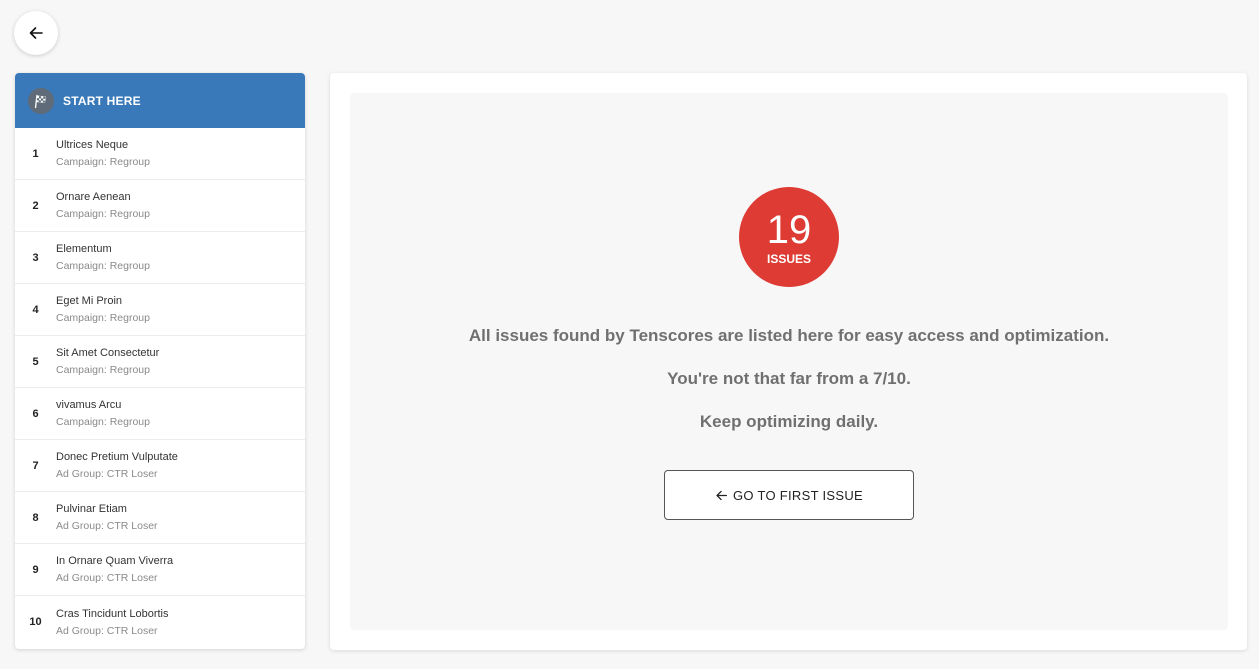 Image resolution: width=1259 pixels, height=669 pixels. Describe the element at coordinates (35, 361) in the screenshot. I see `issue-number: 5` at that location.